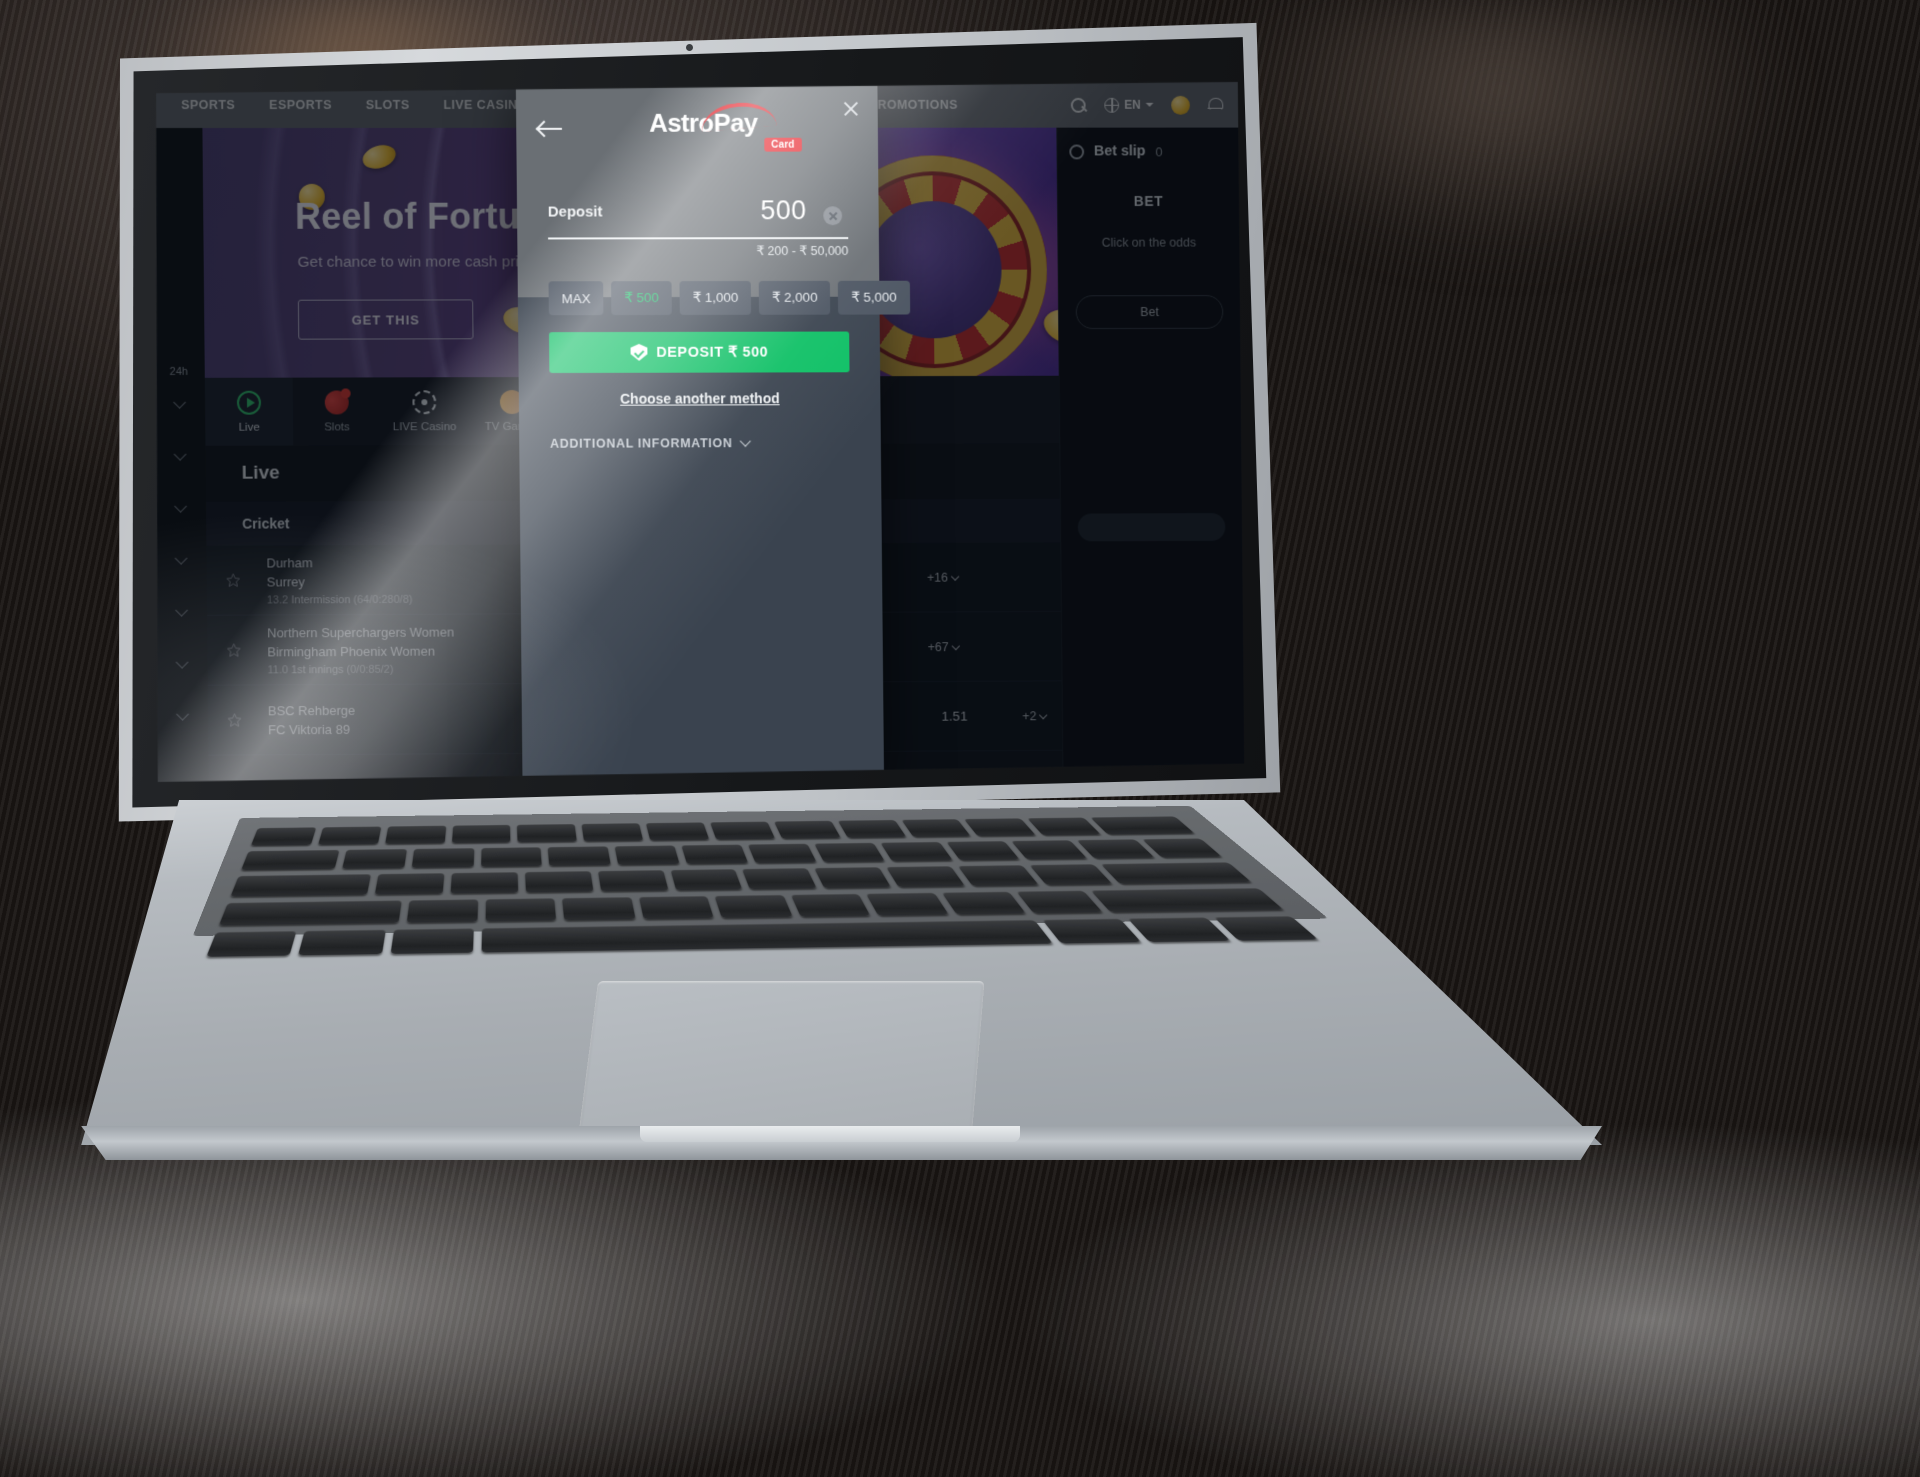 The image size is (1920, 1477). I want to click on back-arrow-icon, so click(551, 129).